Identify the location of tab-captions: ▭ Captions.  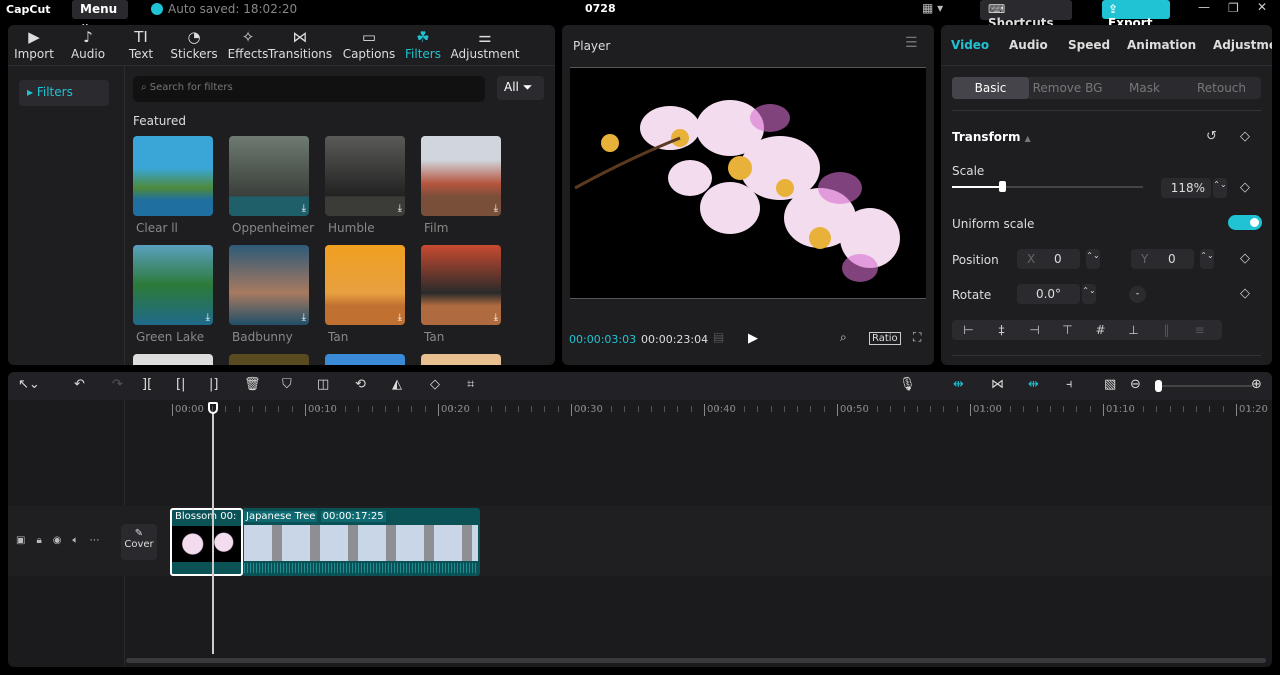
(369, 44).